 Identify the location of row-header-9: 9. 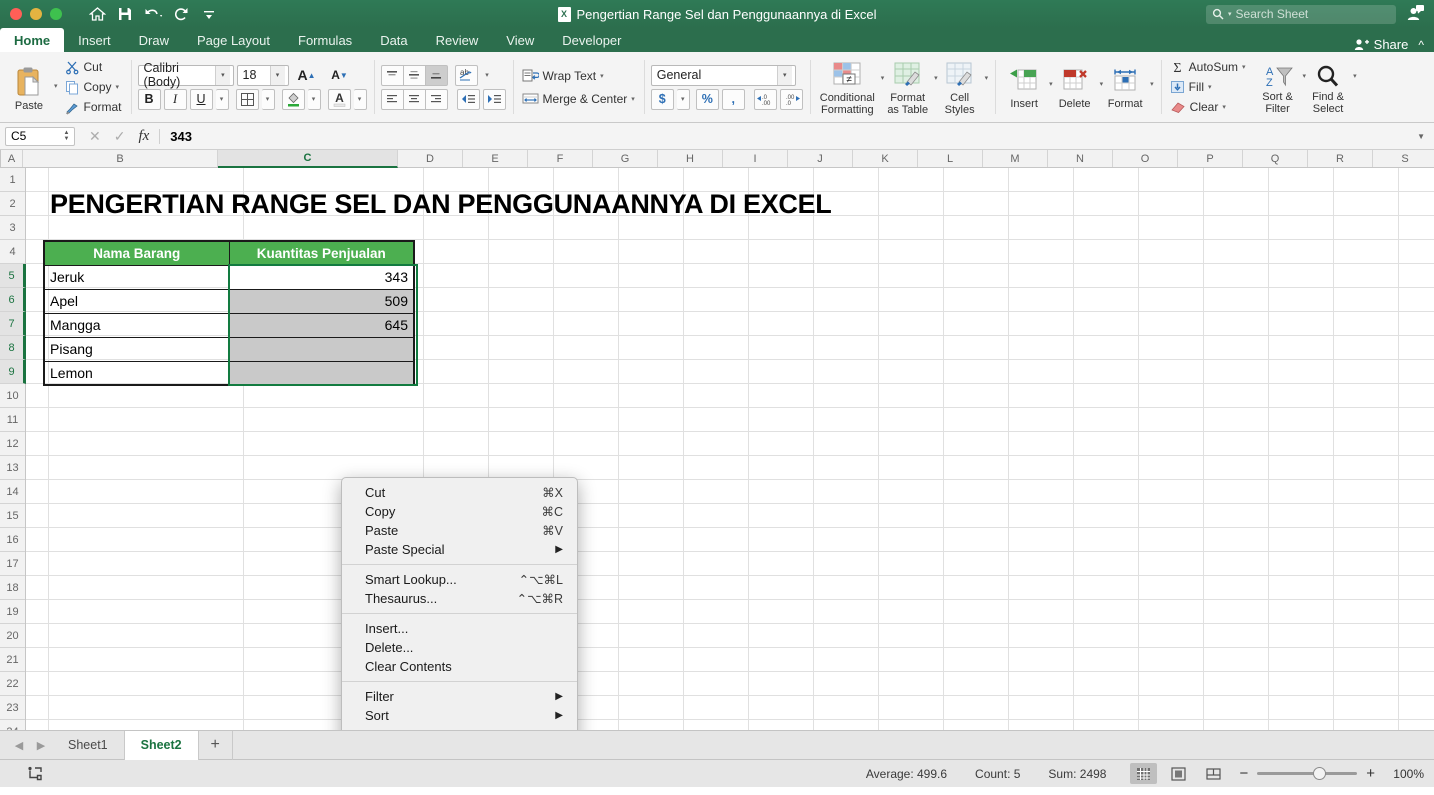
(13, 372).